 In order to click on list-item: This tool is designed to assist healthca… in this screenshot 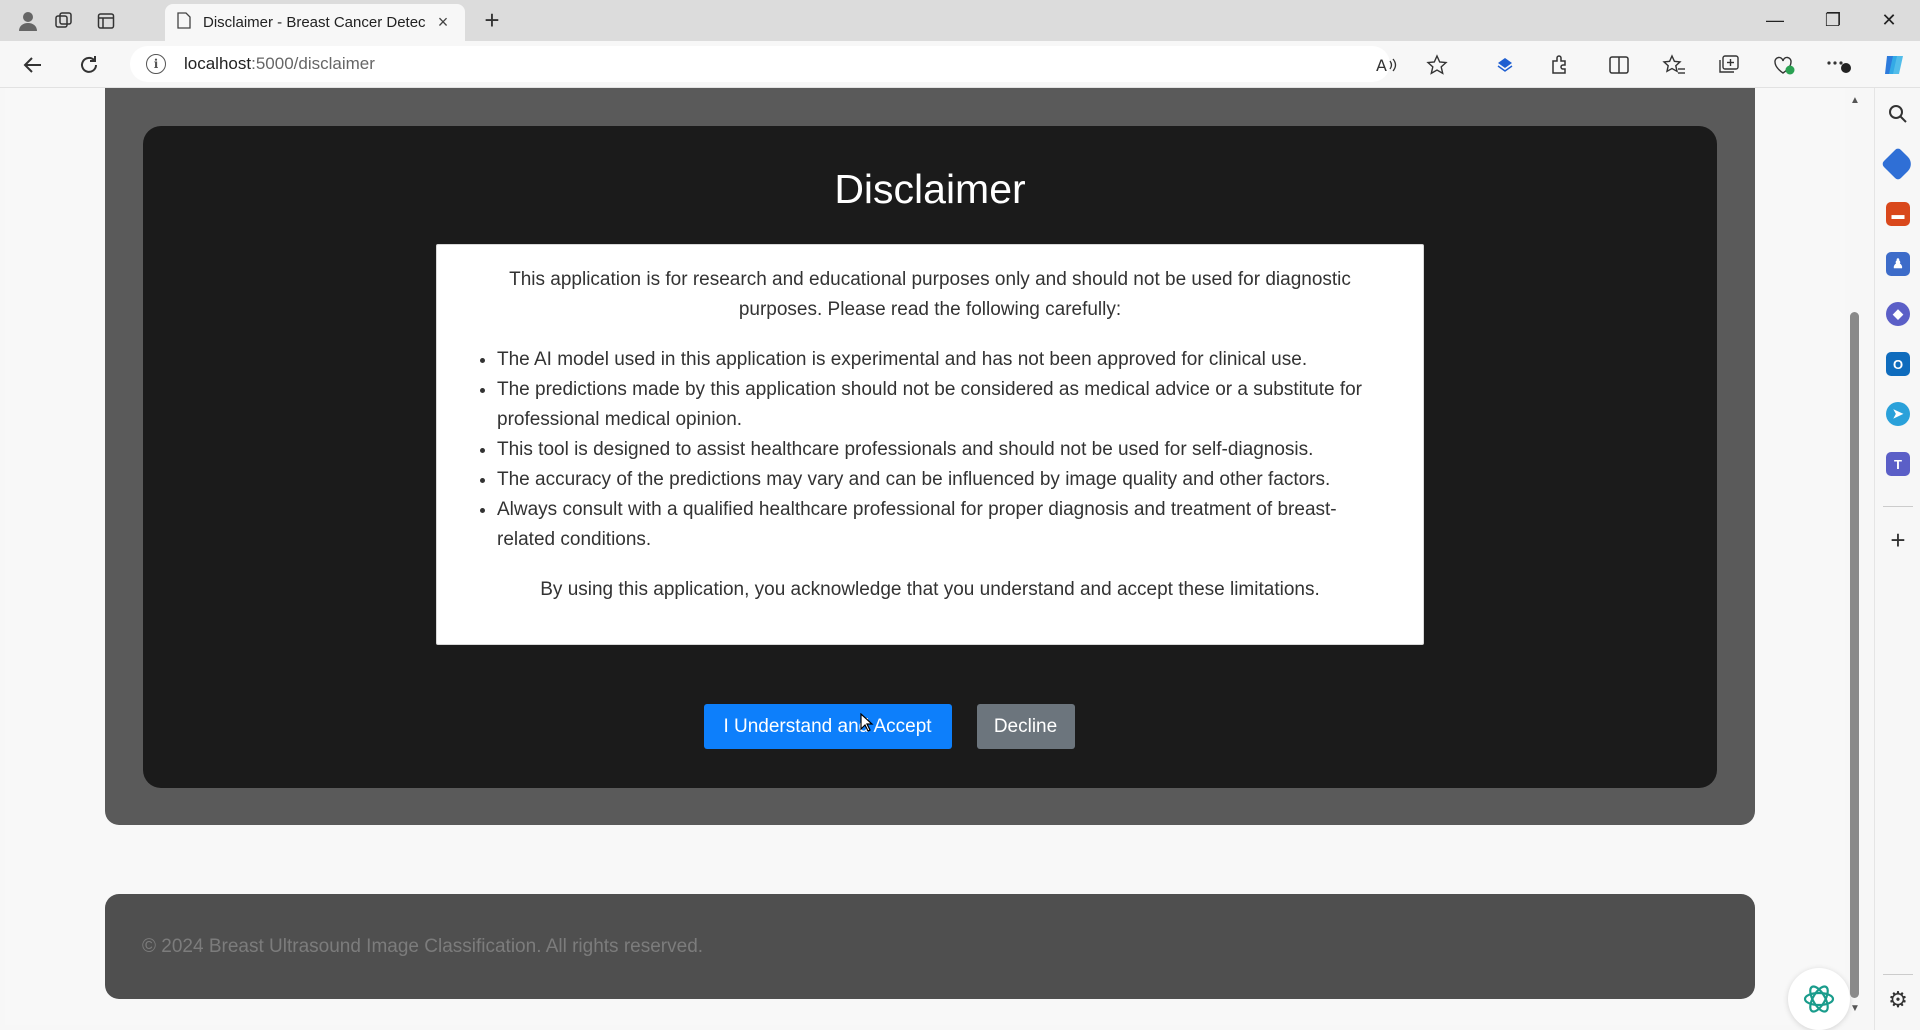, I will do `click(941, 450)`.